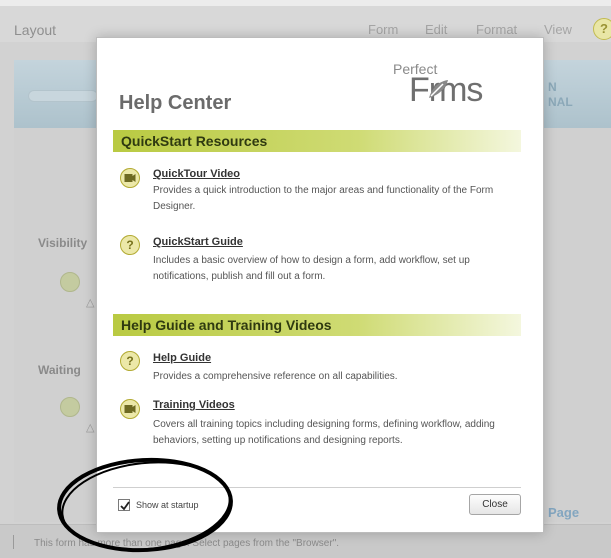 The width and height of the screenshot is (611, 558). I want to click on help-guide-link: Help Guide, so click(182, 358).